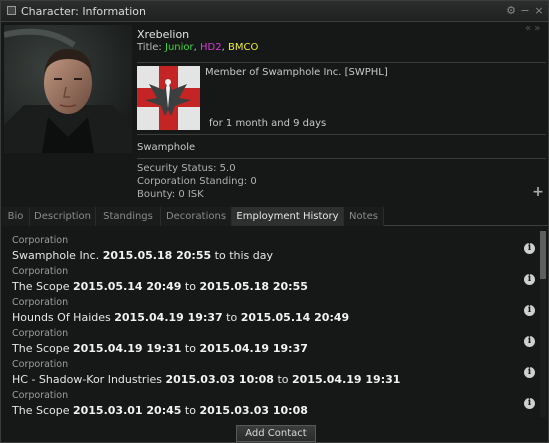 The image size is (549, 443). What do you see at coordinates (197, 181) in the screenshot?
I see `corporation-standing: Corporation Standing: 0` at bounding box center [197, 181].